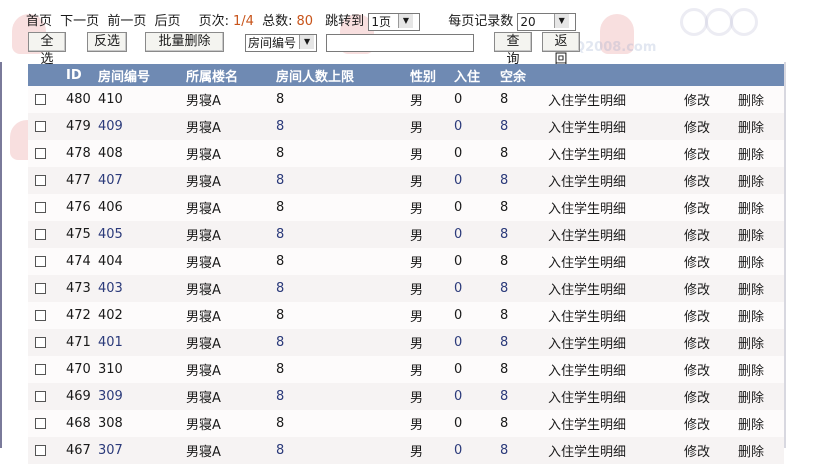 The image size is (826, 464). I want to click on cell-id: 474, so click(82, 261).